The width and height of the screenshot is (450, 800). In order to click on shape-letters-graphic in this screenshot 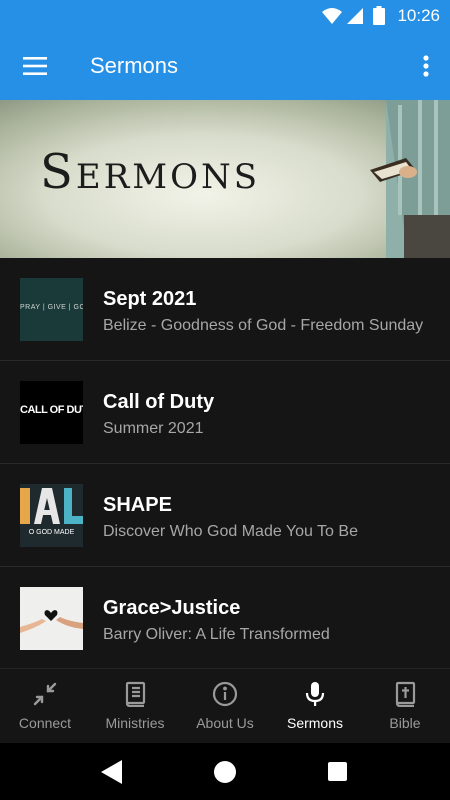, I will do `click(51, 506)`.